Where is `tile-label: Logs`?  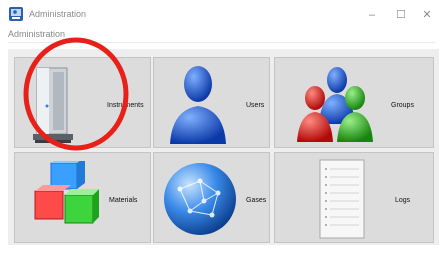 tile-label: Logs is located at coordinates (403, 200).